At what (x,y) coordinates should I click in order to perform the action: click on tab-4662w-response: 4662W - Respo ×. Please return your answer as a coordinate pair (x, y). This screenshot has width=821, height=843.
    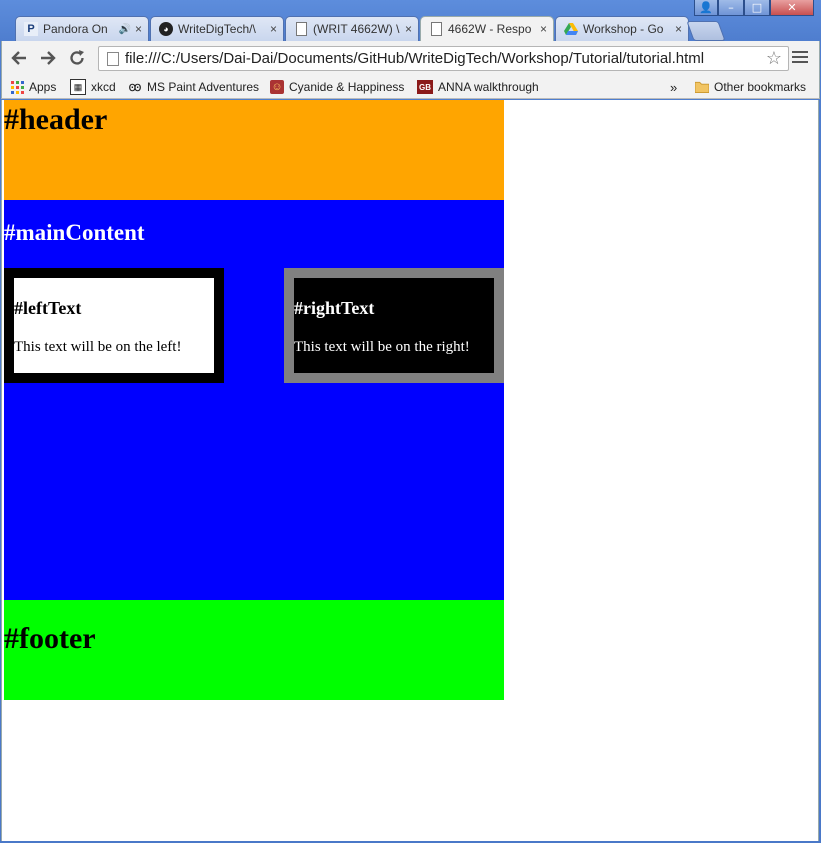
    Looking at the image, I should click on (487, 28).